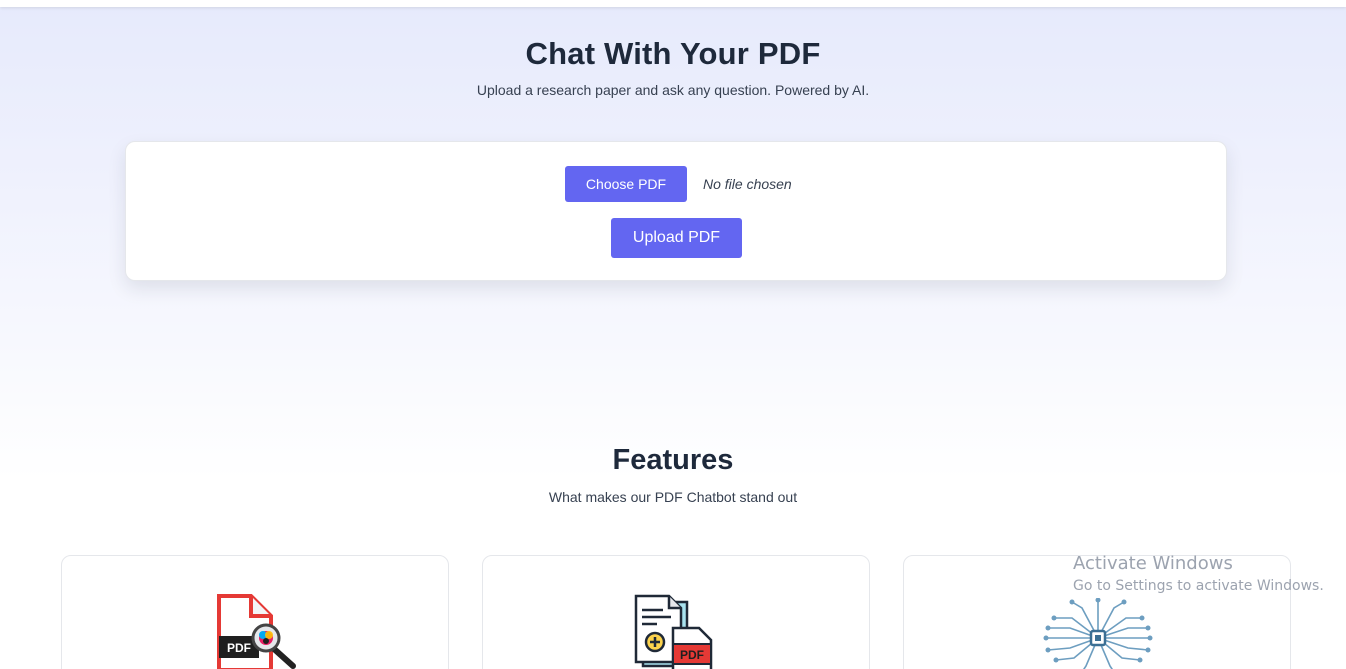  Describe the element at coordinates (673, 53) in the screenshot. I see `page-title: Chat With Your PDF` at that location.